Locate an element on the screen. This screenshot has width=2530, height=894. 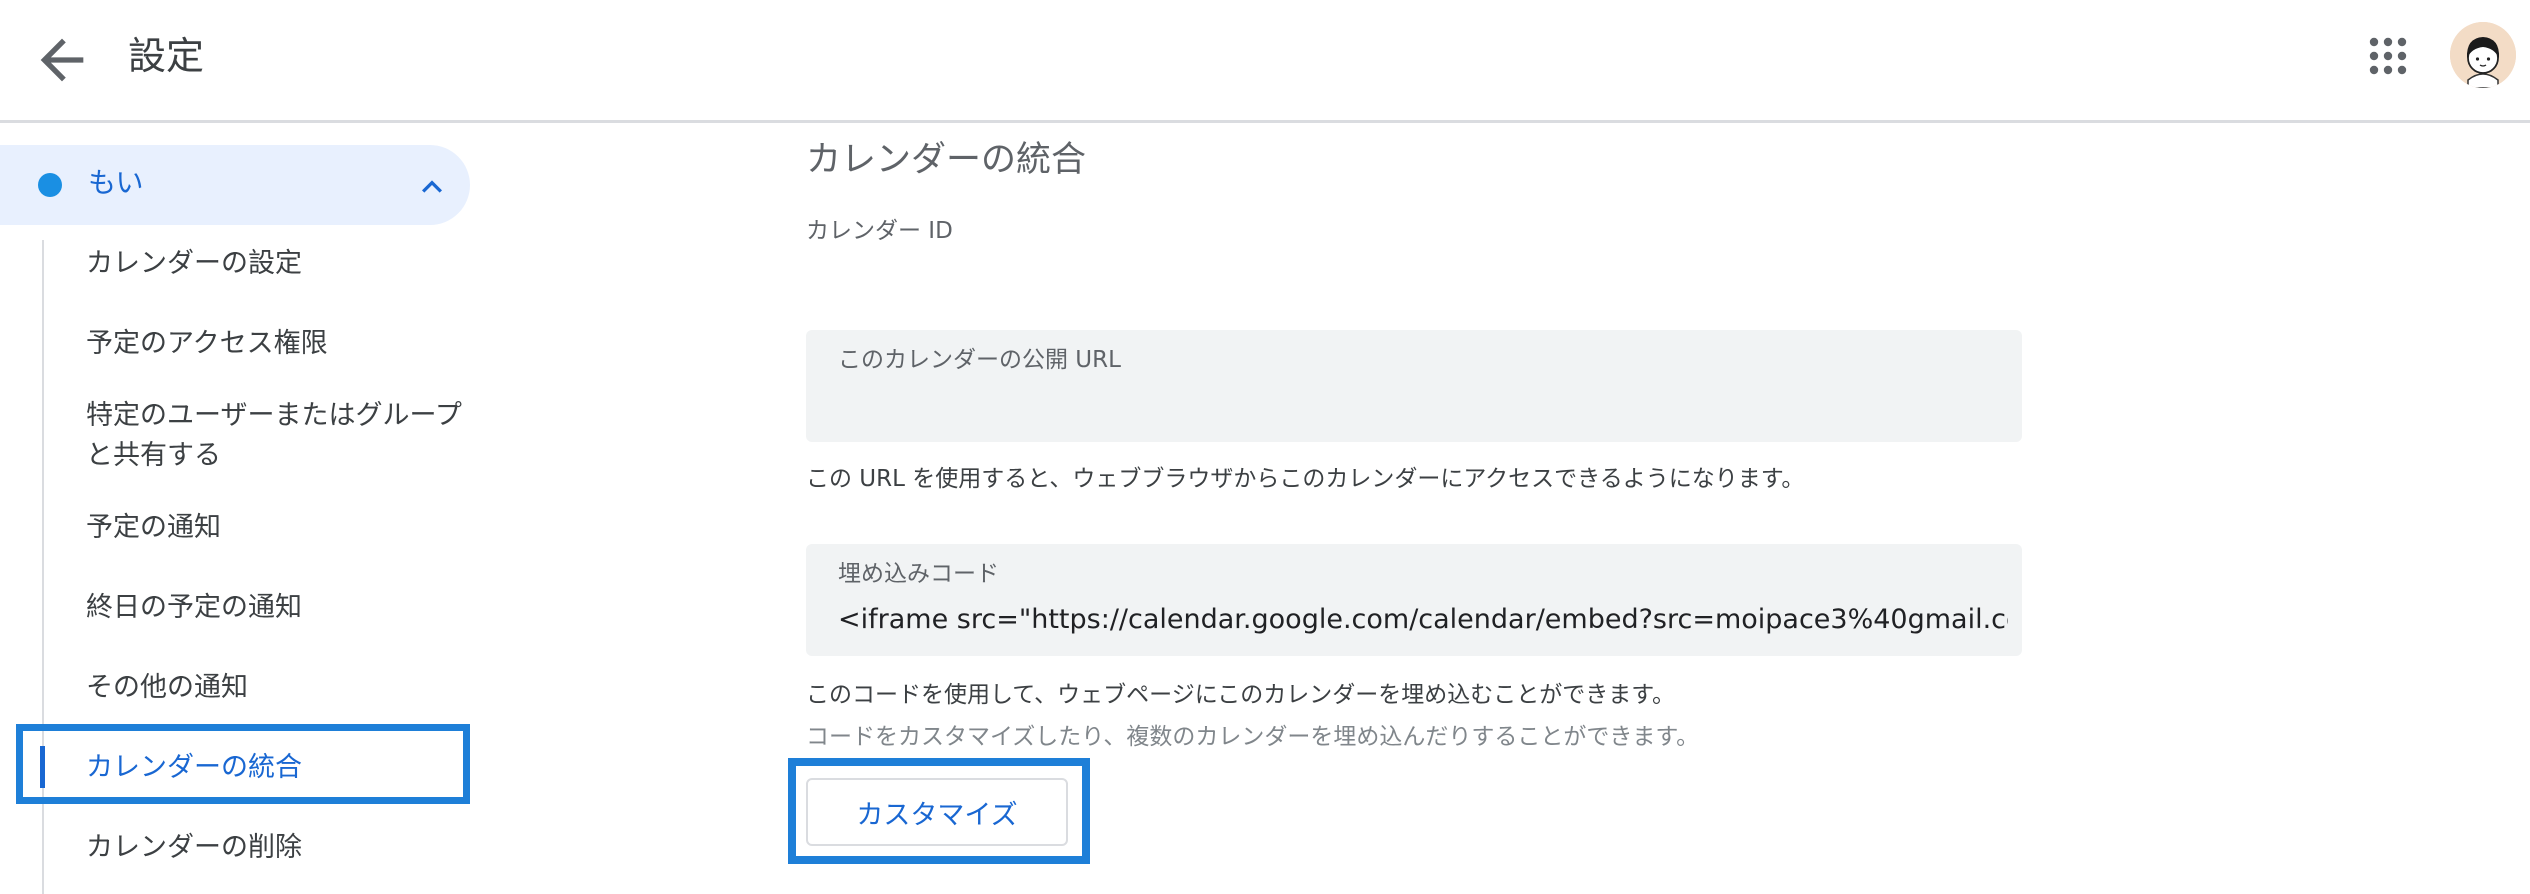
calendar-id-label: カレンダー ID is located at coordinates (879, 231).